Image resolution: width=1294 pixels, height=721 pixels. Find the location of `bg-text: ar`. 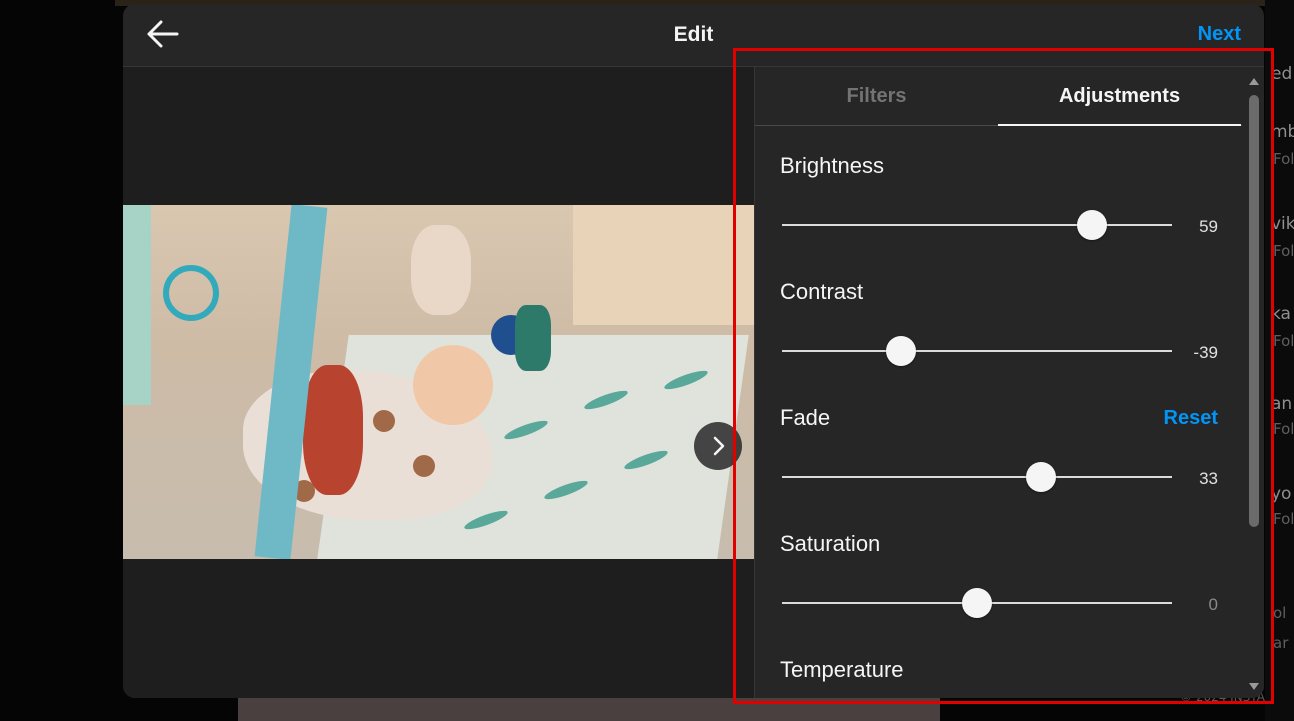

bg-text: ar is located at coordinates (1281, 643).